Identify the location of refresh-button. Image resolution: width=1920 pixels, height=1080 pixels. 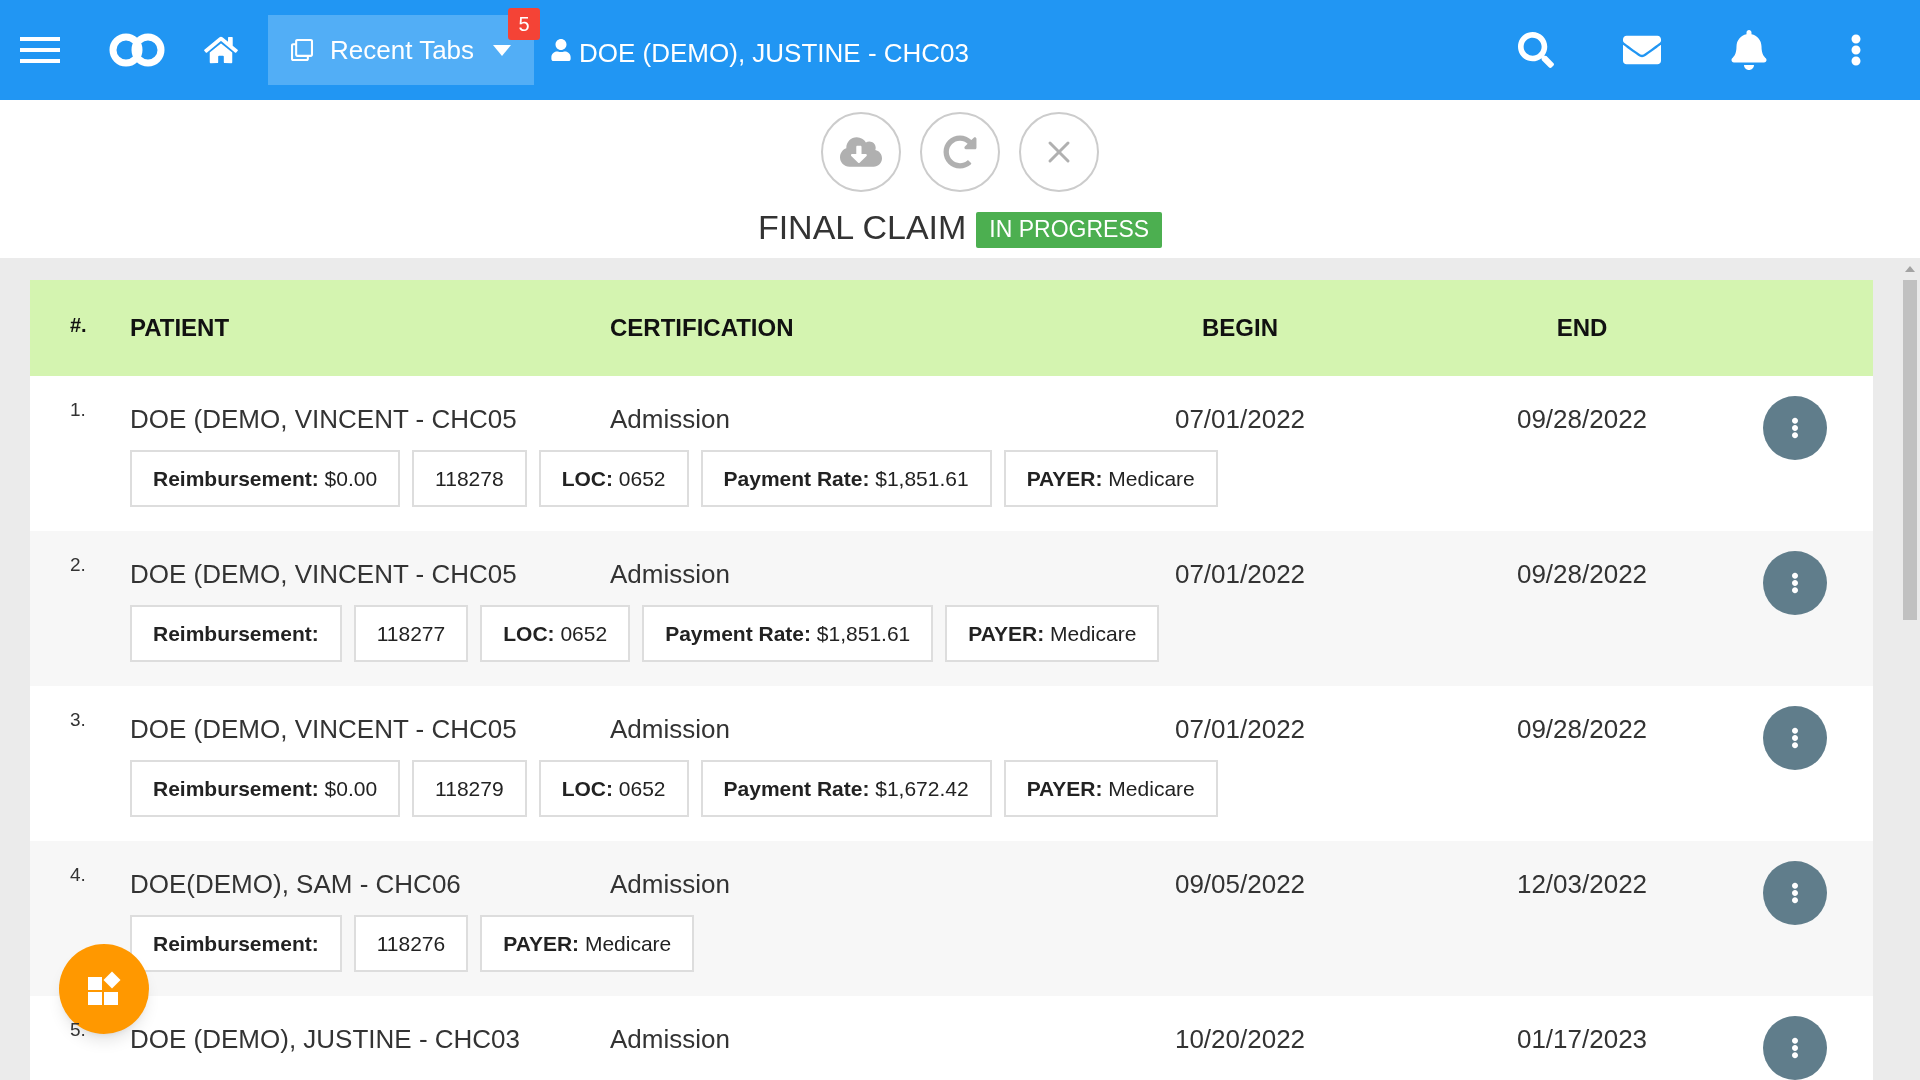
(960, 152).